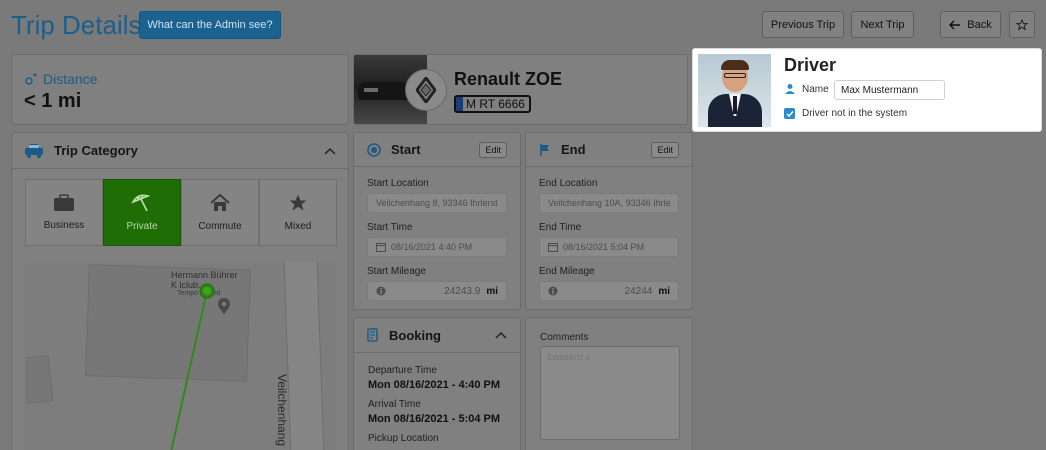 This screenshot has height=450, width=1046. I want to click on category-business-label: Business, so click(64, 225).